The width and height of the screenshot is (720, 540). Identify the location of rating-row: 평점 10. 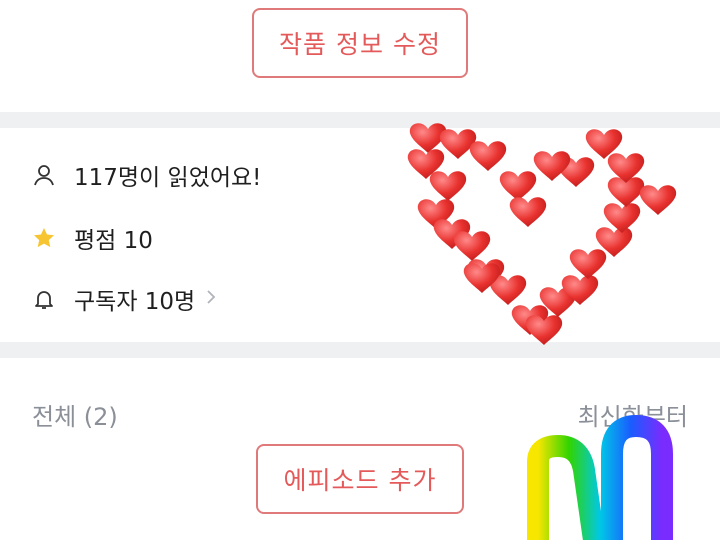
(92, 238).